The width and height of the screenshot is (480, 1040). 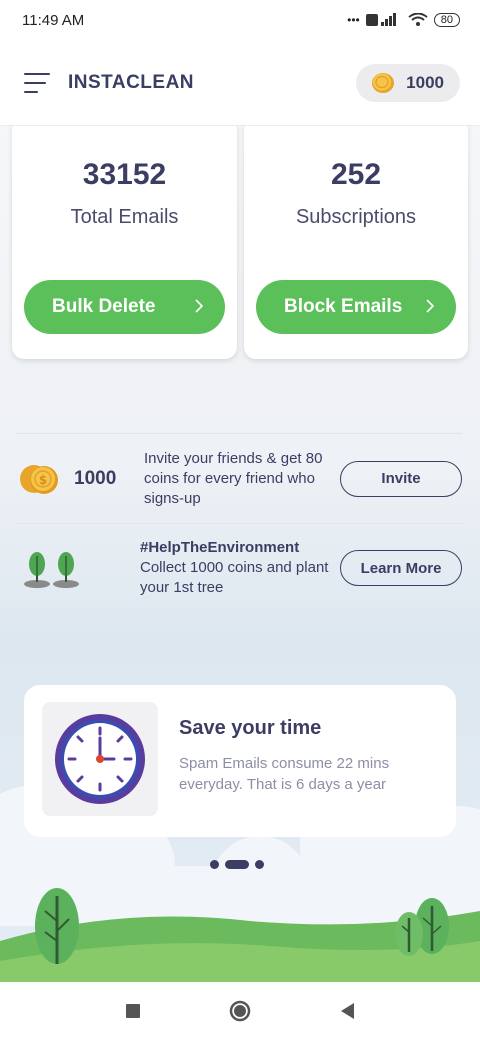 What do you see at coordinates (356, 242) in the screenshot?
I see `subscriptions-card: 252 Subscriptions Block Emails` at bounding box center [356, 242].